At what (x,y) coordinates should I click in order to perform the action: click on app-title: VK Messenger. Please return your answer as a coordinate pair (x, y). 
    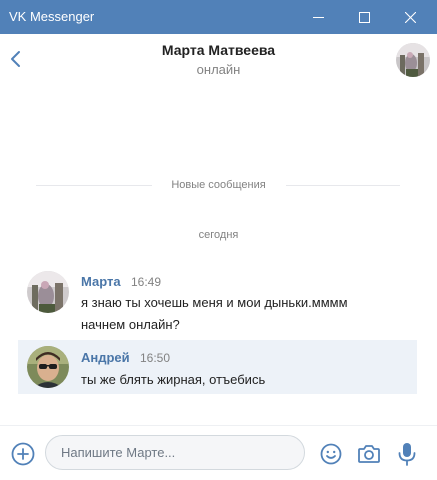
    Looking at the image, I should click on (52, 16).